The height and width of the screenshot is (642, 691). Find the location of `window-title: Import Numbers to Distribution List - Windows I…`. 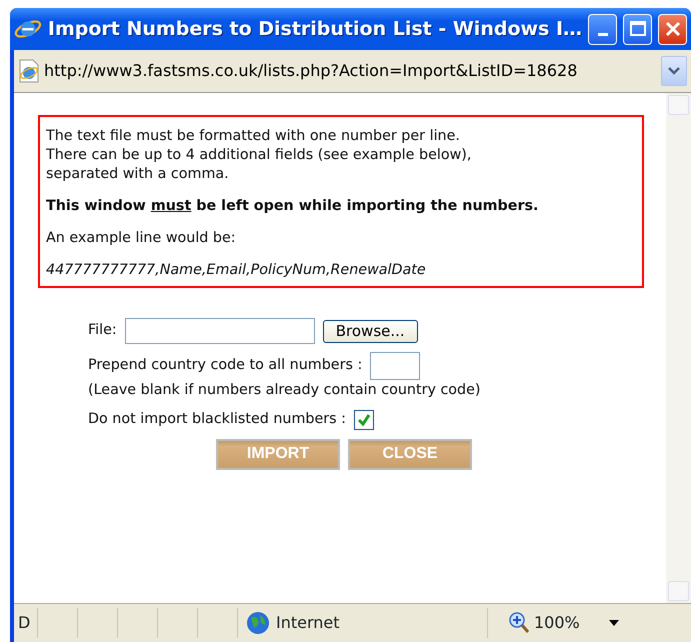

window-title: Import Numbers to Distribution List - Windows I… is located at coordinates (315, 29).